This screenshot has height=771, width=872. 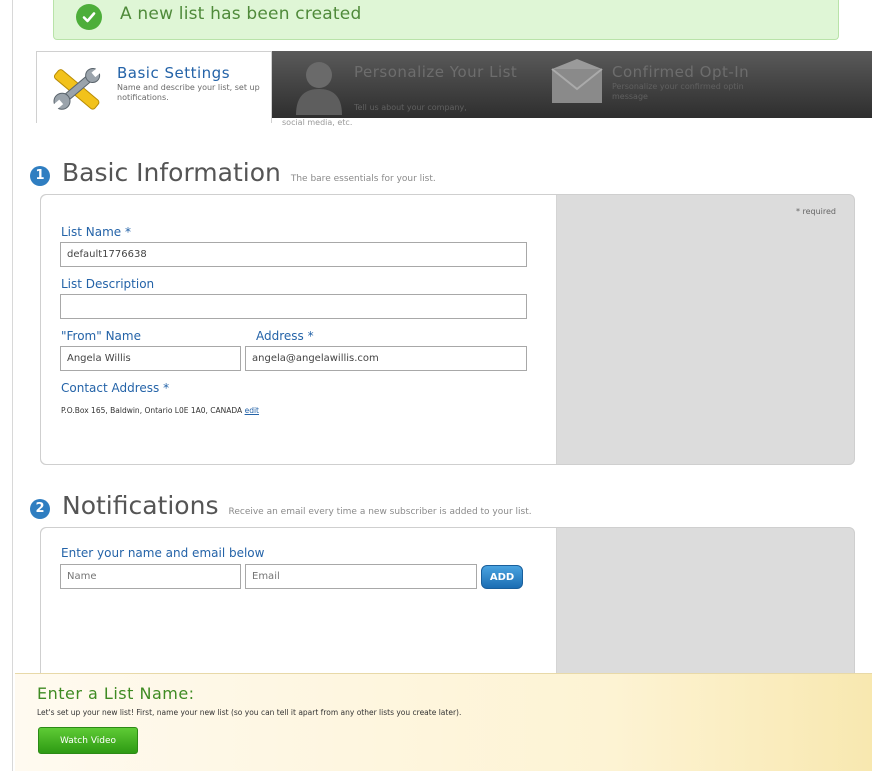 I want to click on success-message: A new list has been created, so click(x=241, y=14).